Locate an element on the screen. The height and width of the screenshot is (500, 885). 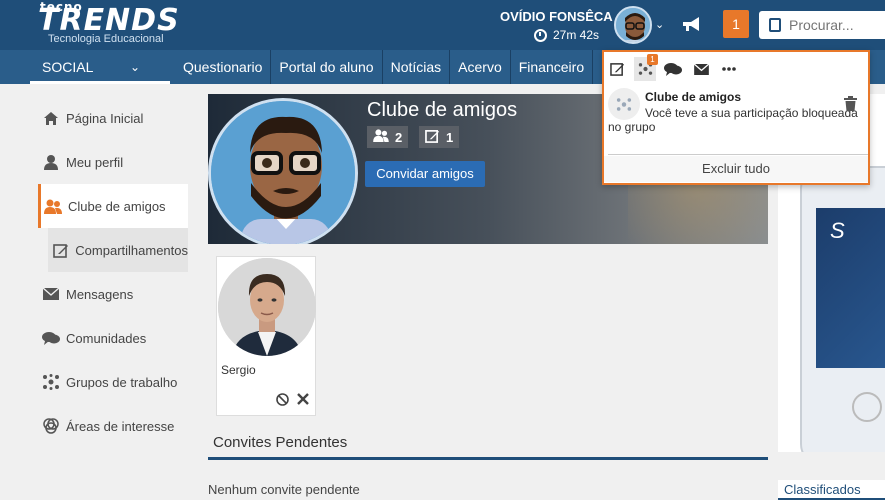
notification-tabs: 1 is located at coordinates (673, 68).